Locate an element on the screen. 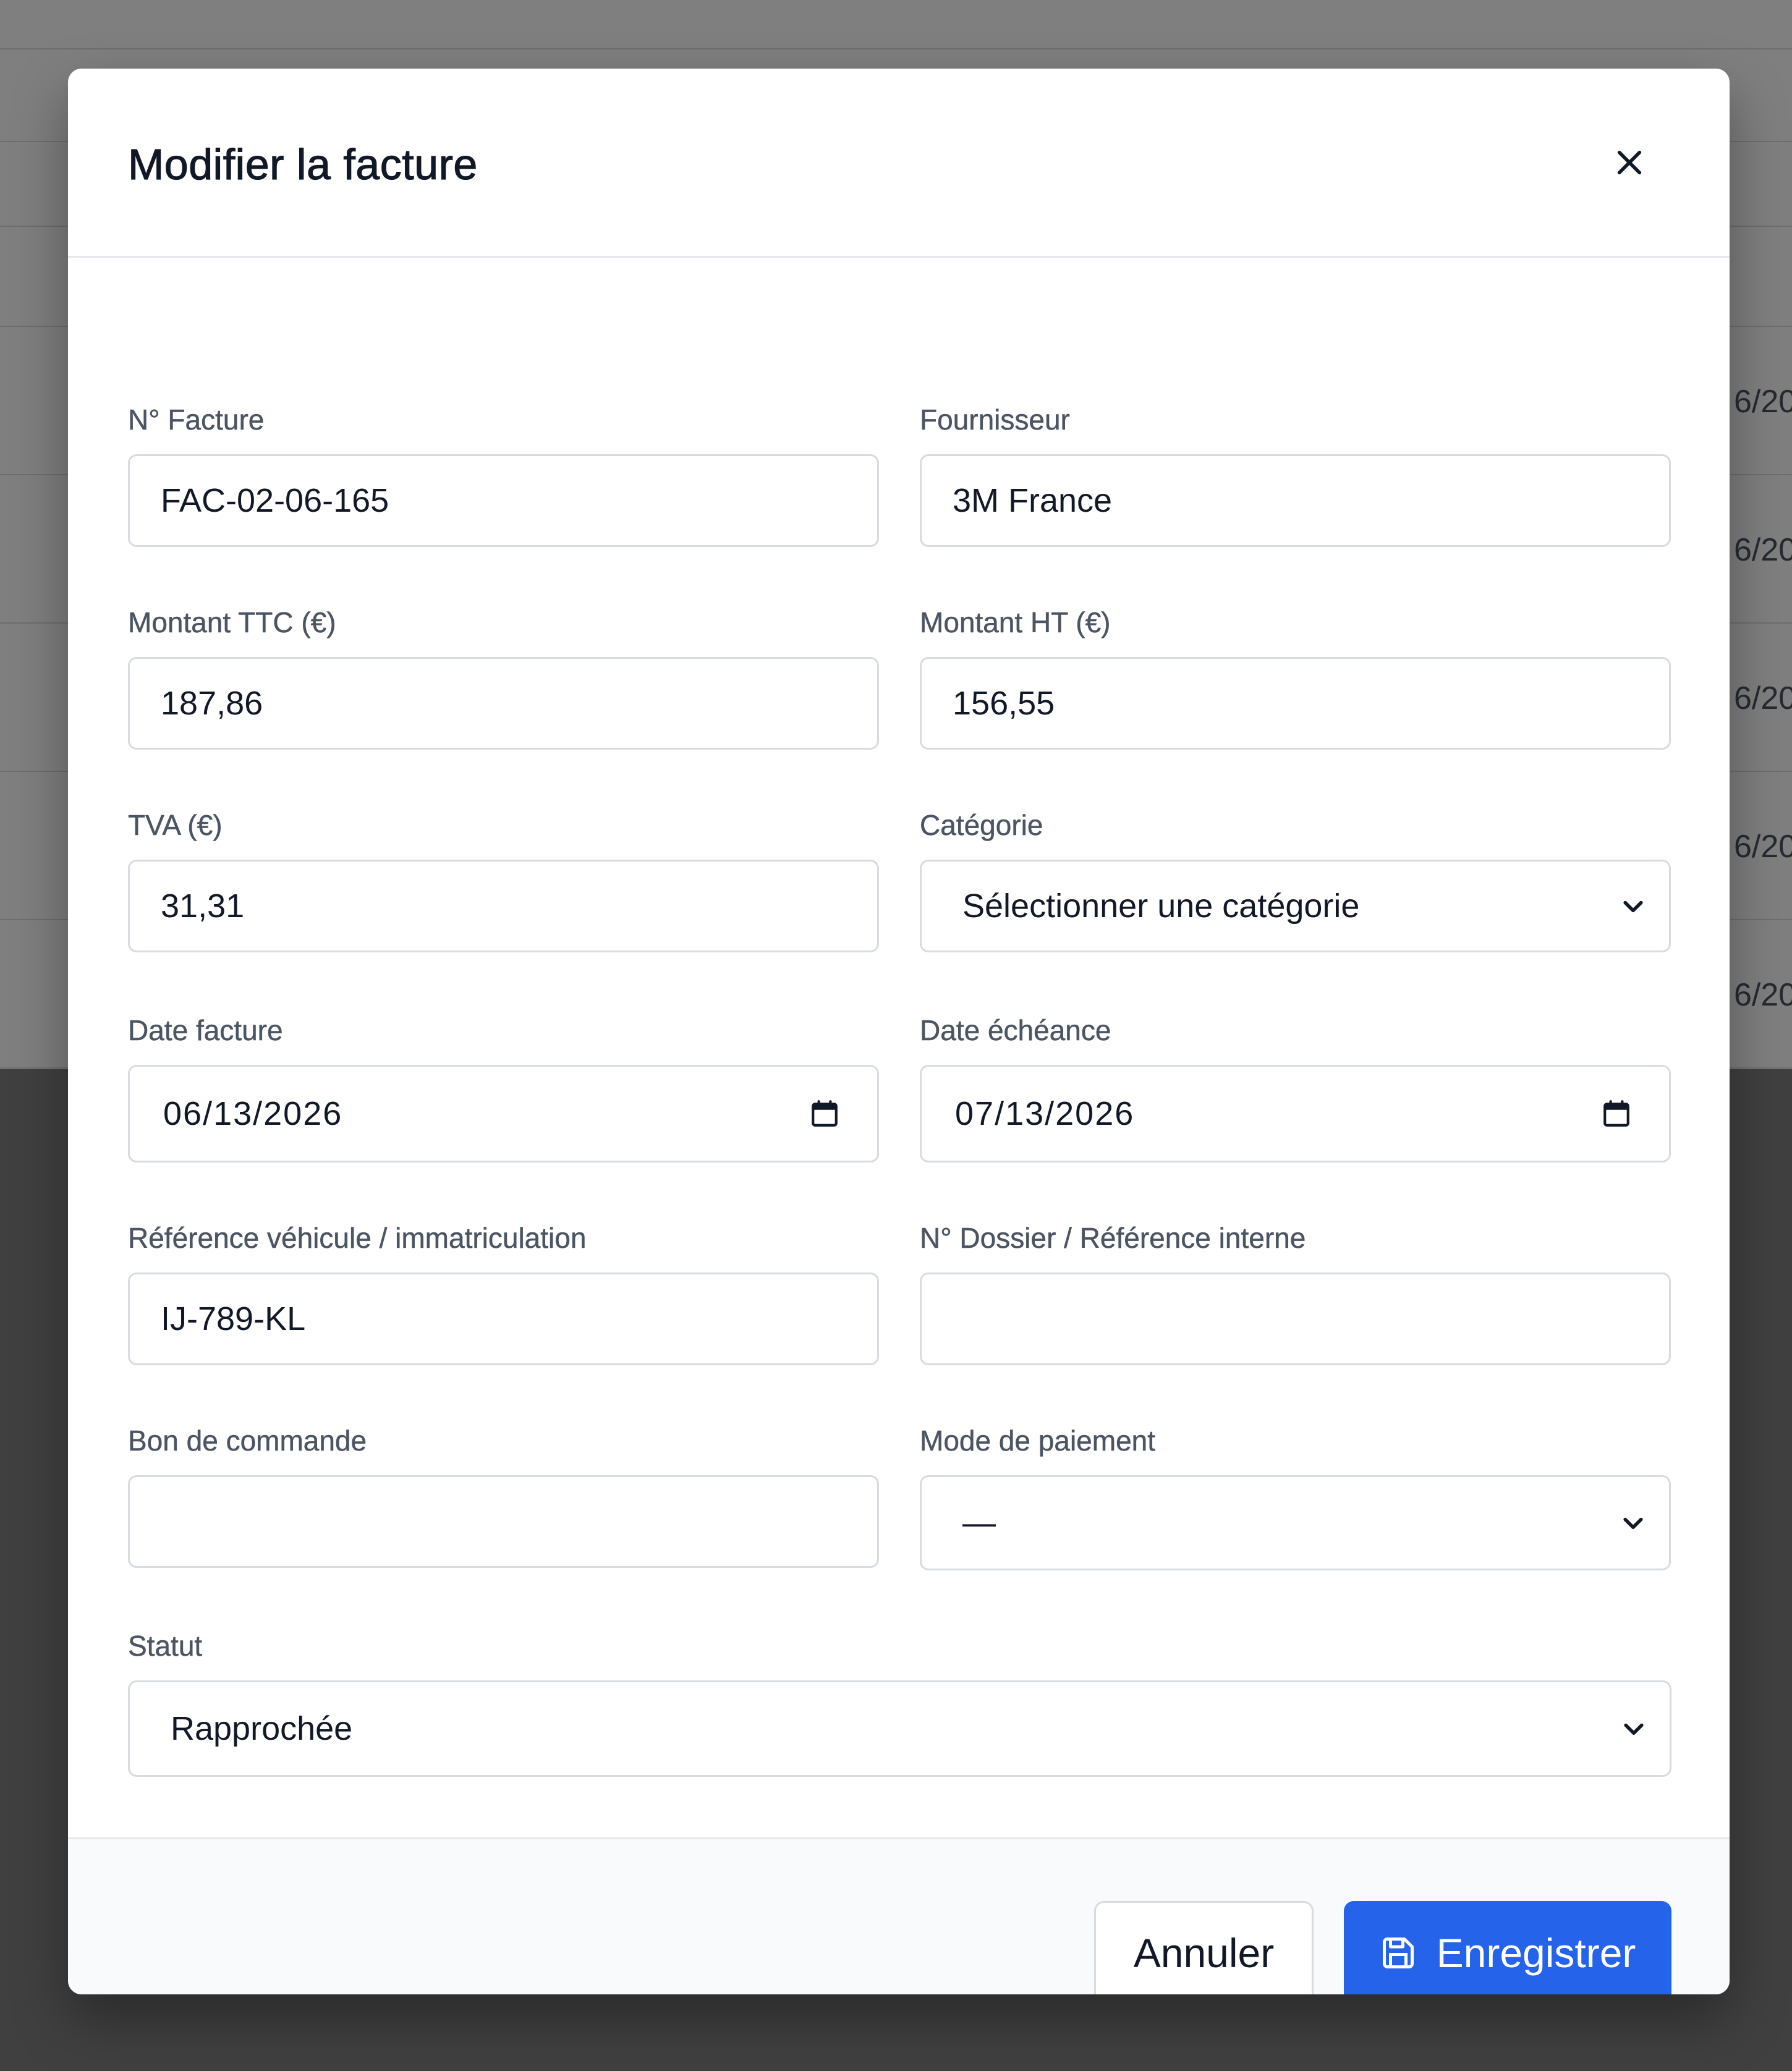 The width and height of the screenshot is (1792, 2071). amount-ttc-field: Montant TTC (€) 187,86 is located at coordinates (503, 677).